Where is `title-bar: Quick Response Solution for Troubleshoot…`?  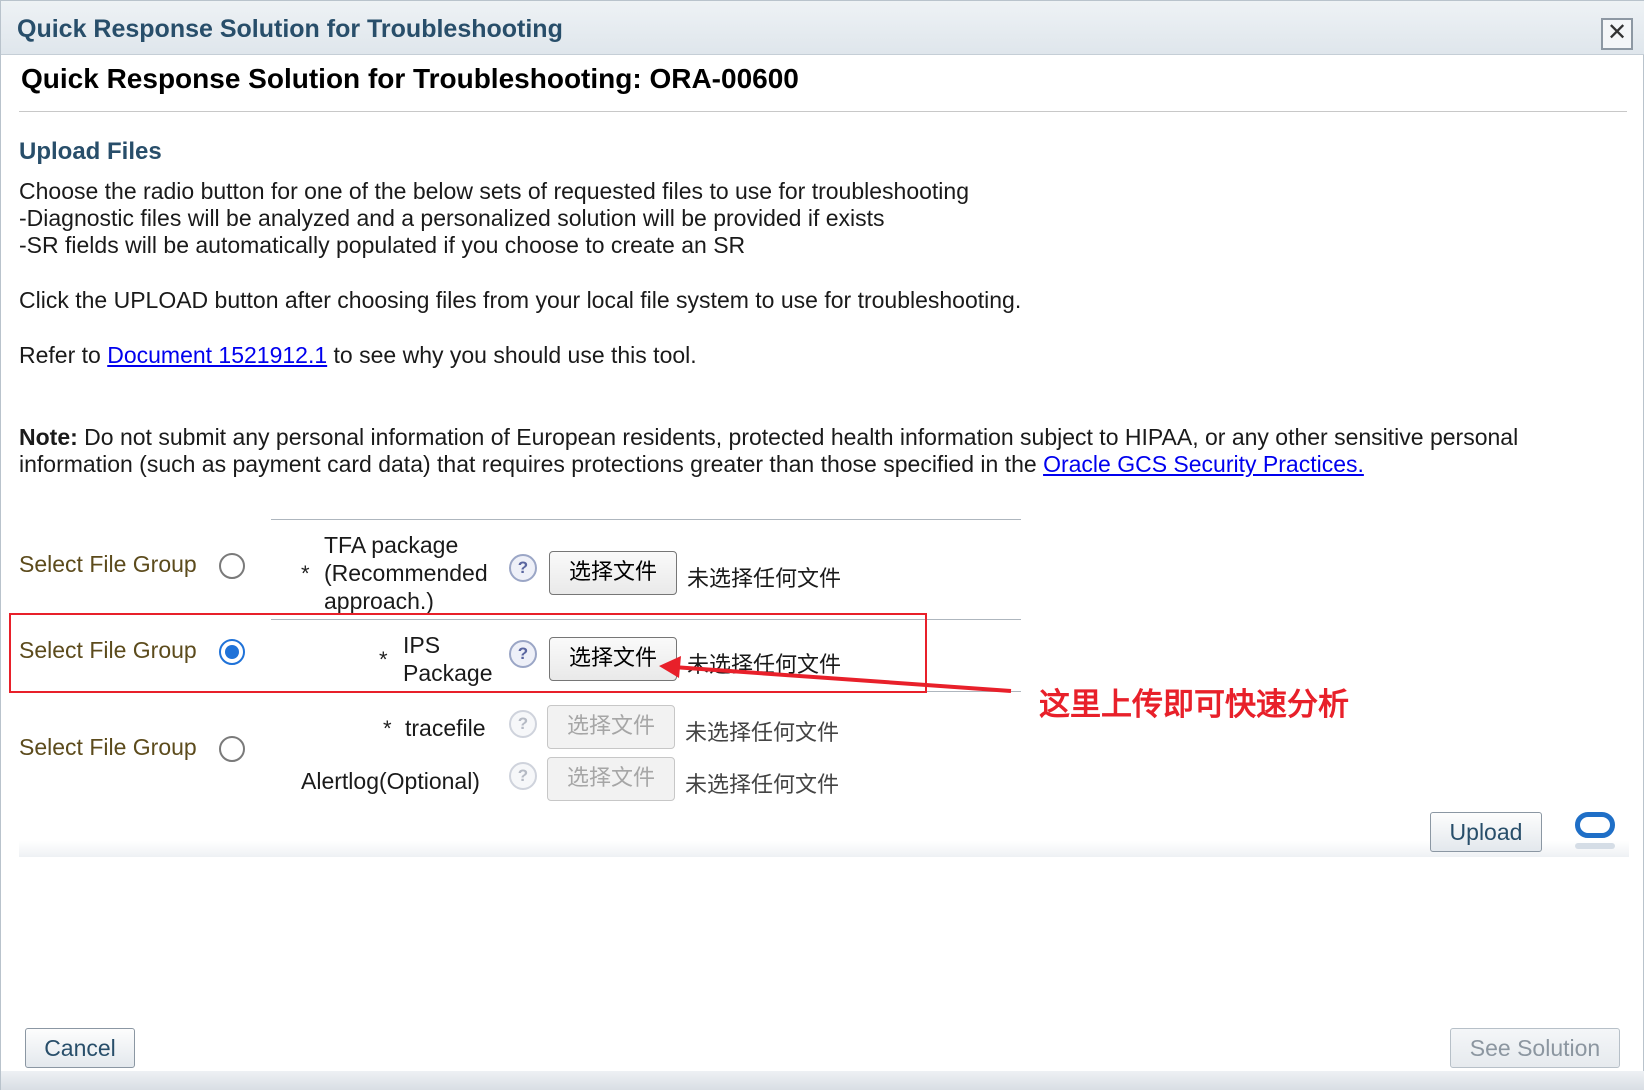
title-bar: Quick Response Solution for Troubleshoot… is located at coordinates (822, 28).